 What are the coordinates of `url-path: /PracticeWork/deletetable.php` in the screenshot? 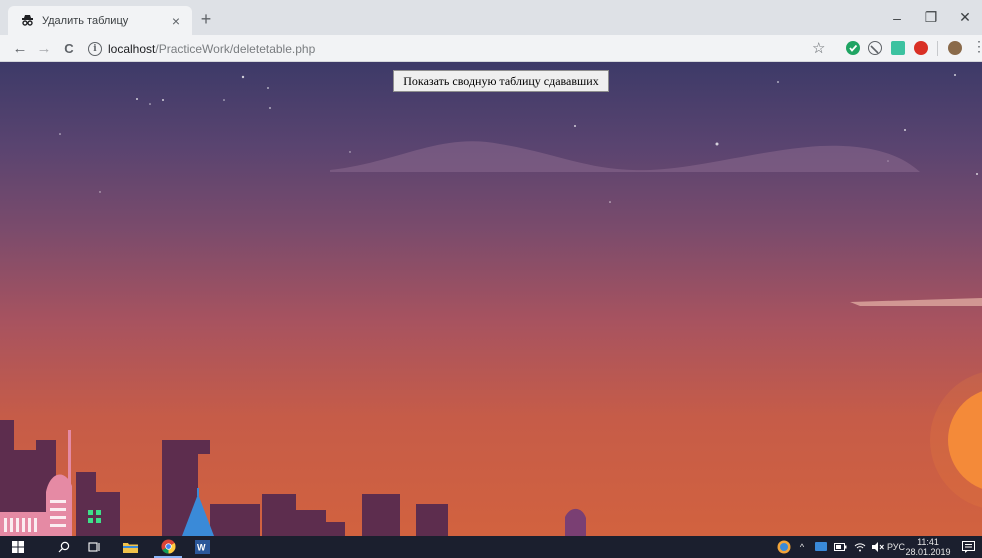 It's located at (235, 48).